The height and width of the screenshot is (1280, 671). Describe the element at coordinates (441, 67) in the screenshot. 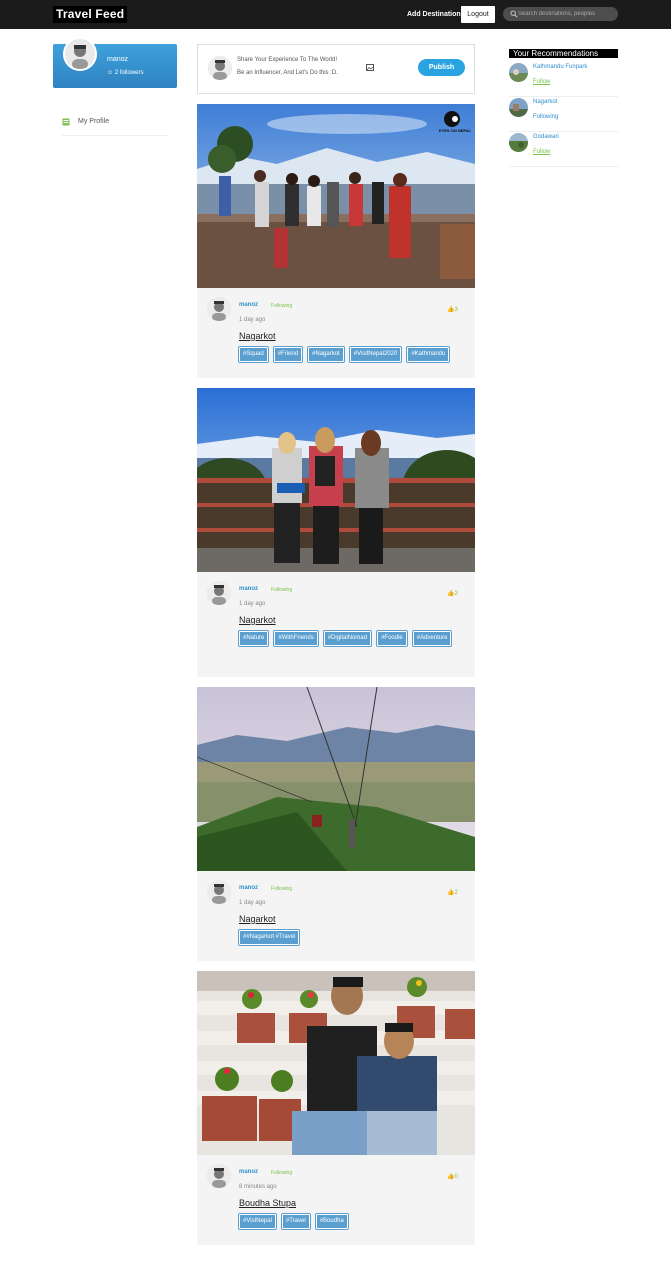

I see `publish-button: Publish` at that location.